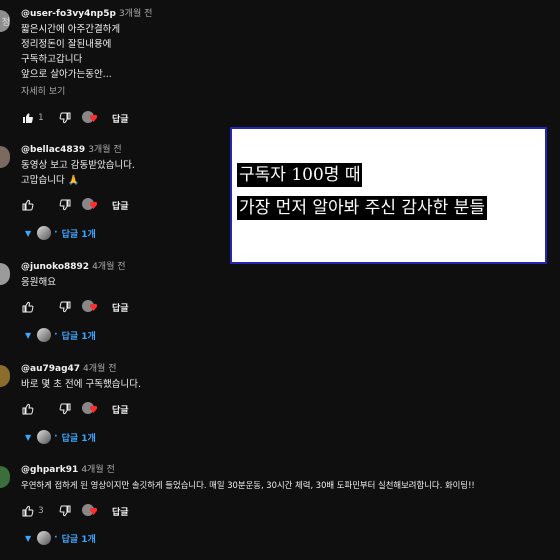 The image size is (560, 560). I want to click on avatar: 정, so click(5, 21).